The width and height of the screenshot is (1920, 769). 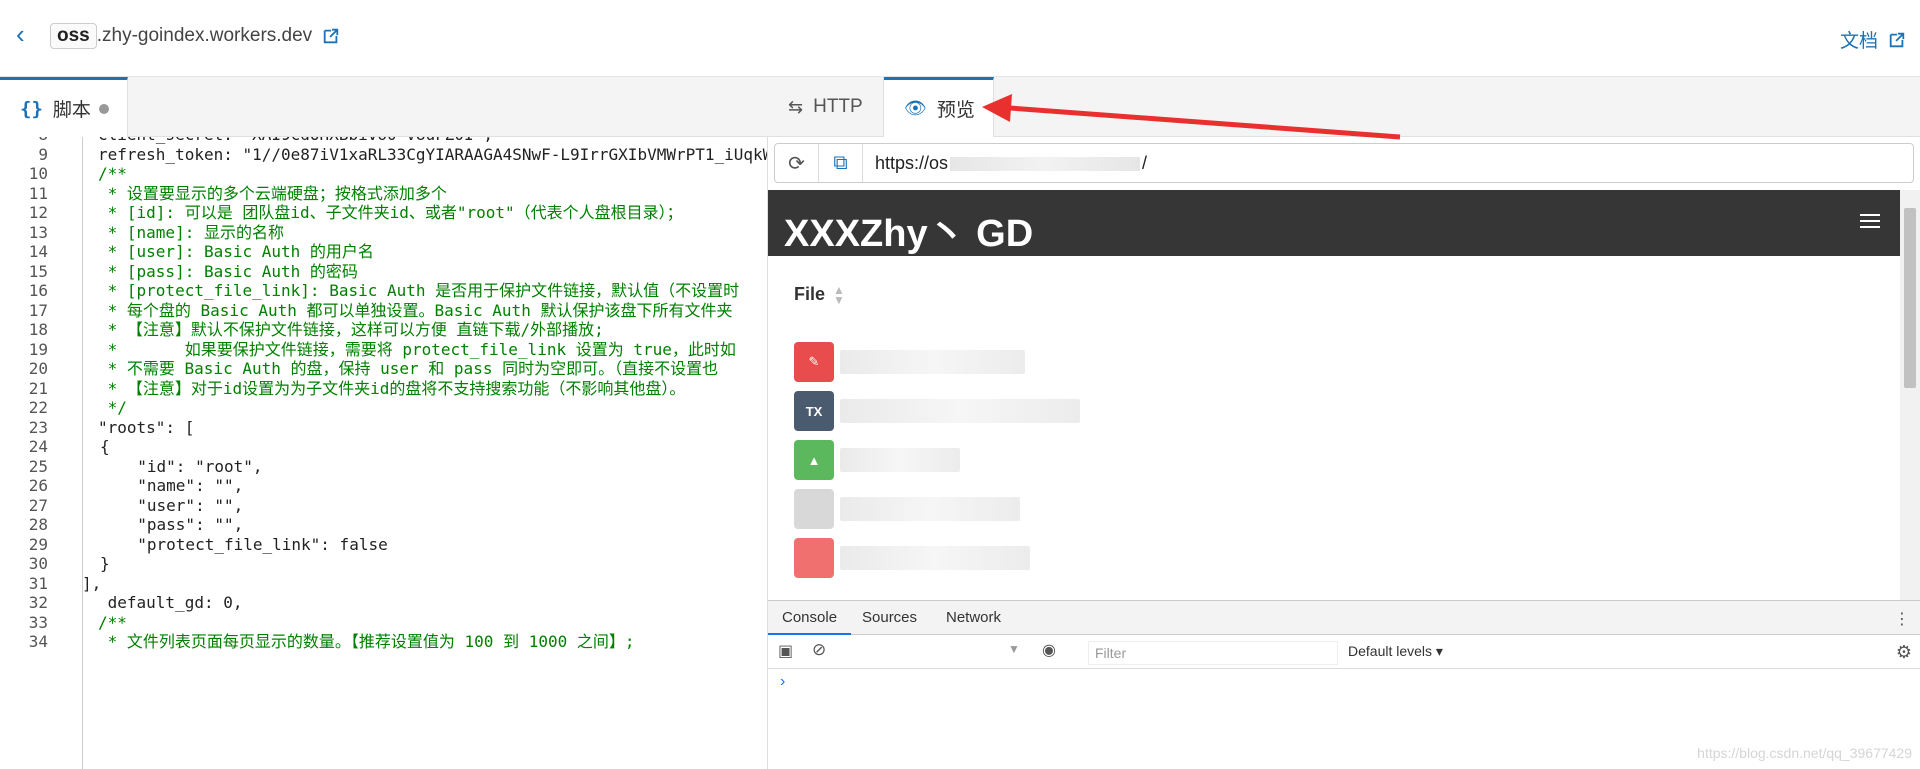 What do you see at coordinates (810, 618) in the screenshot?
I see `devtools-tab-console: Console` at bounding box center [810, 618].